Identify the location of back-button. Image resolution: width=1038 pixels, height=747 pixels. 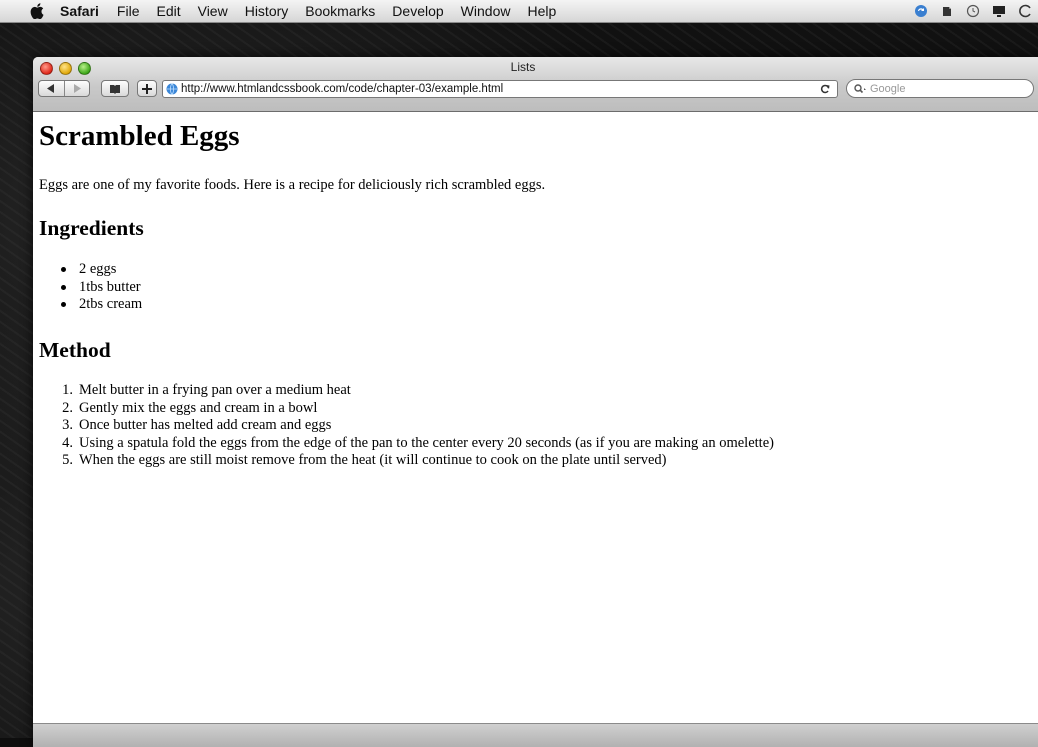
(51, 88).